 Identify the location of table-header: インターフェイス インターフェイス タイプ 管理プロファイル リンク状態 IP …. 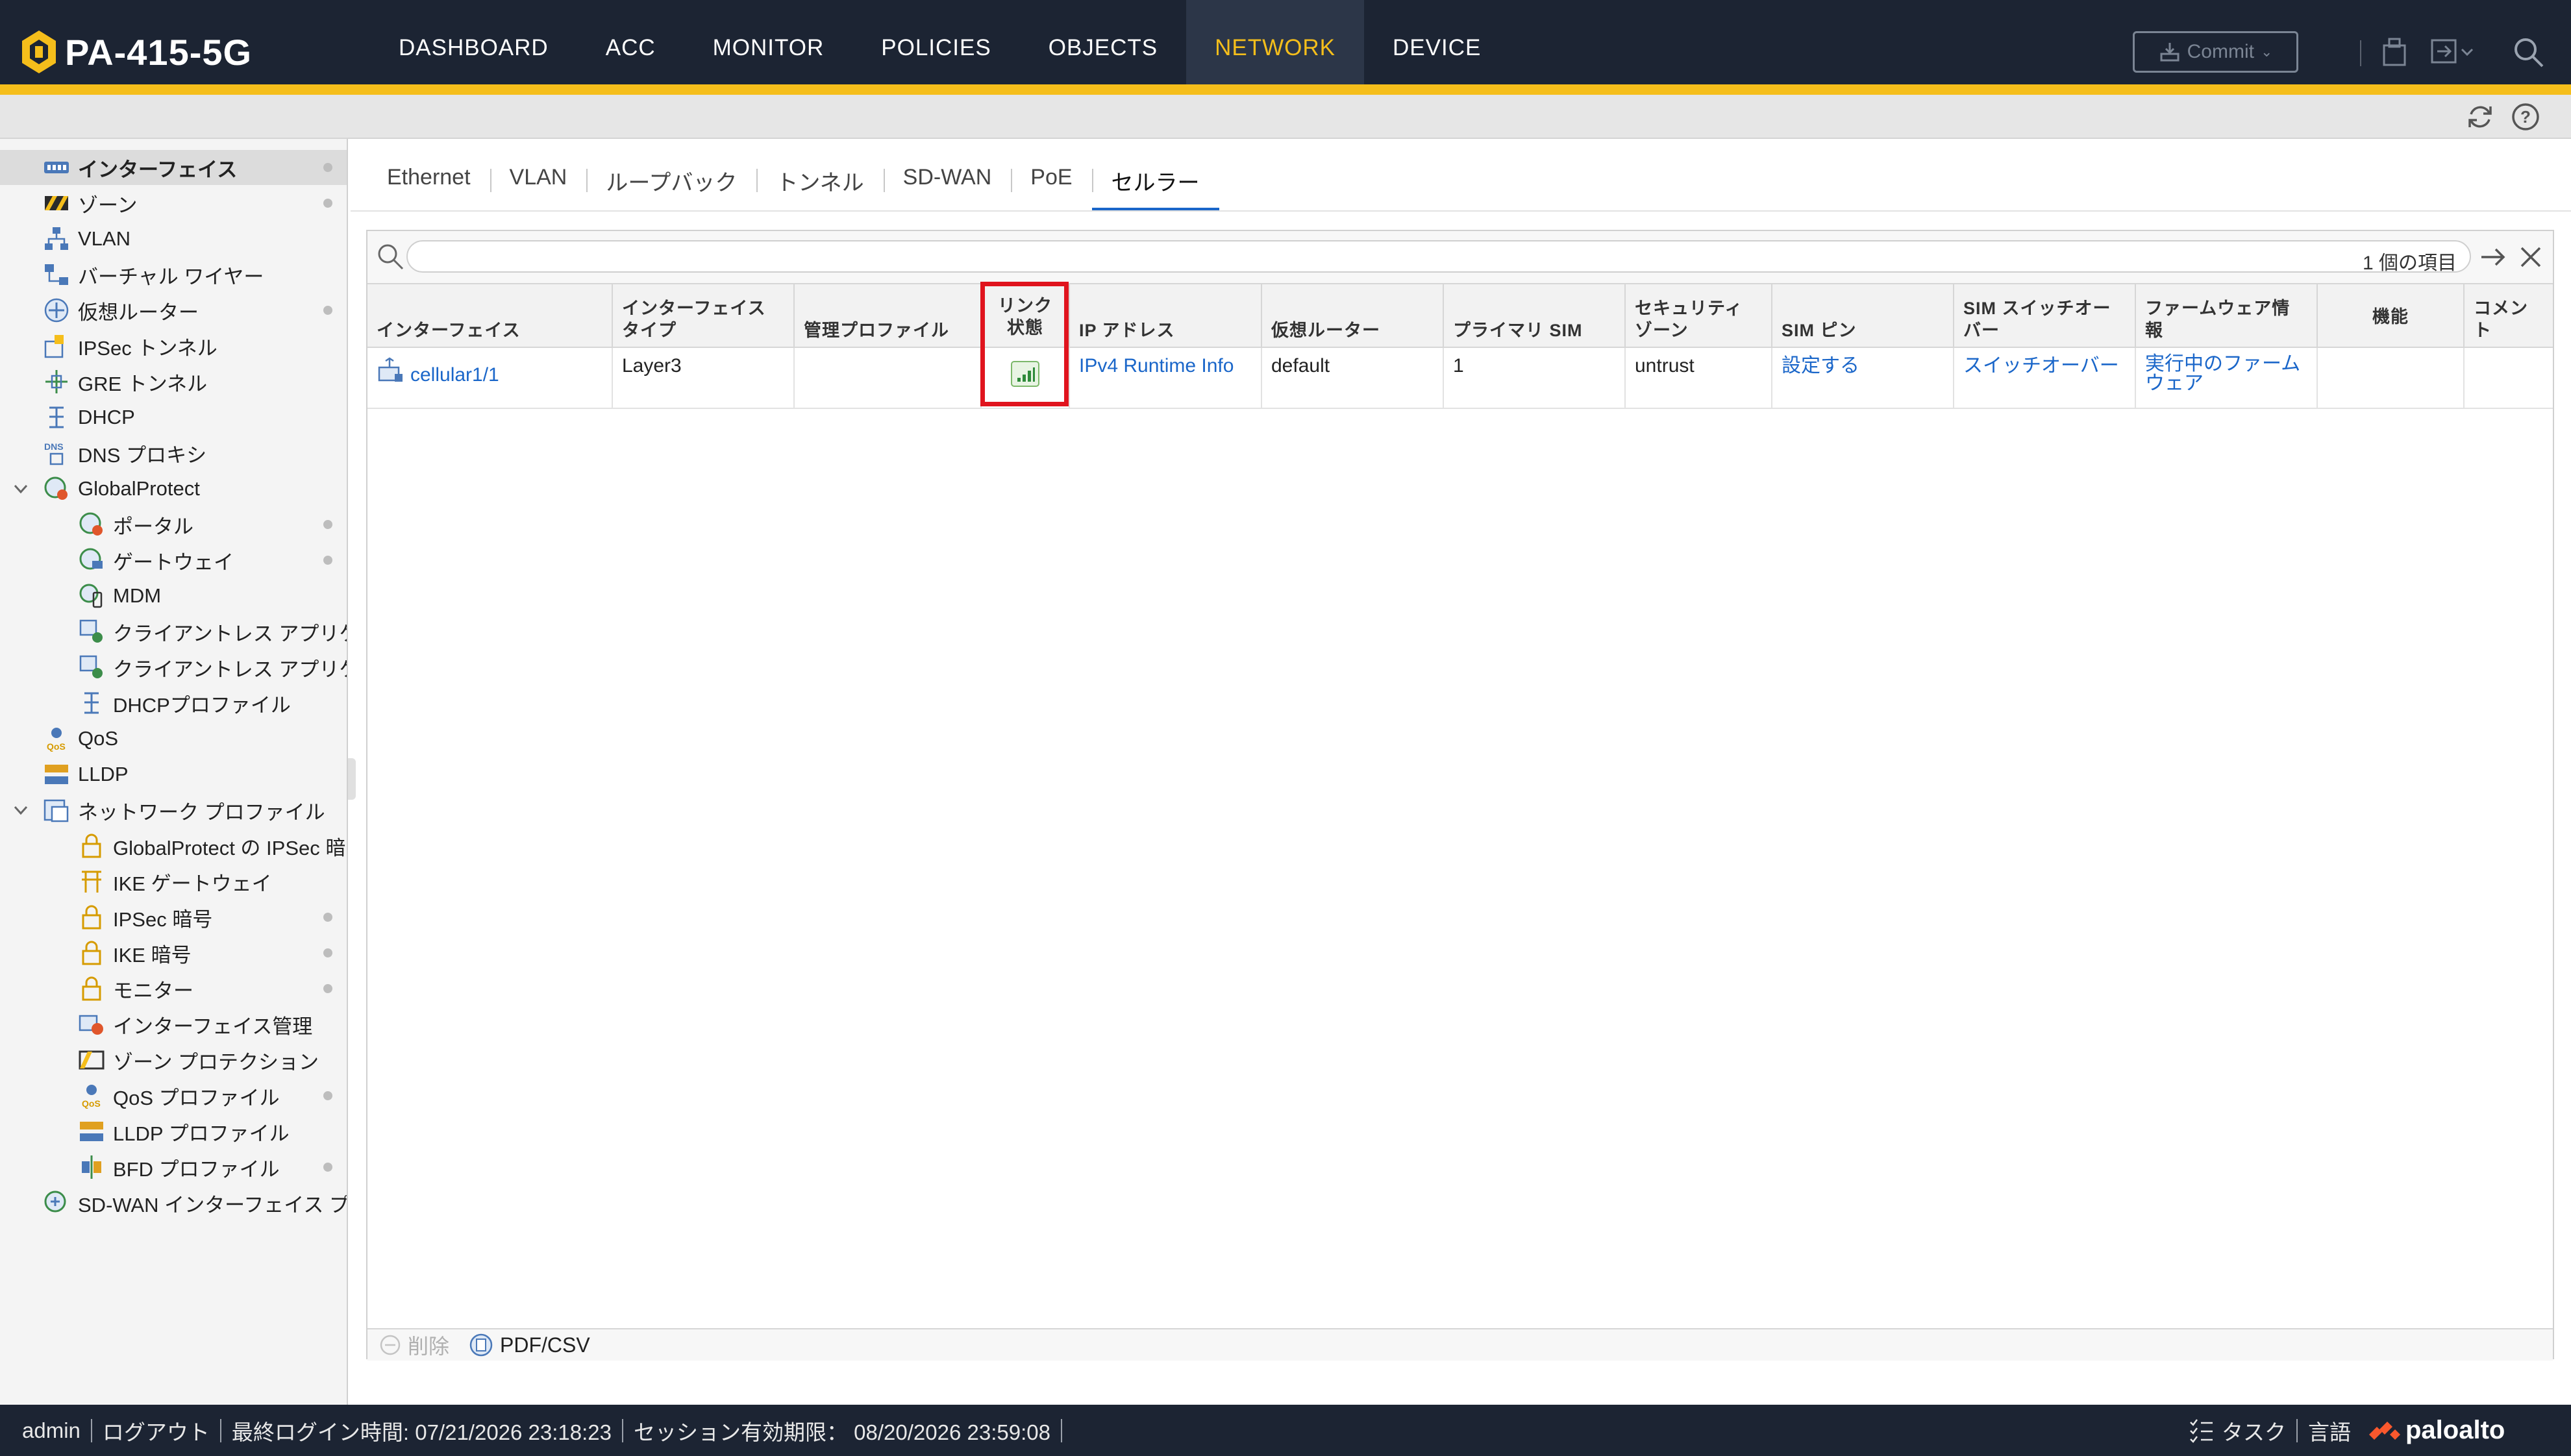
(1460, 316).